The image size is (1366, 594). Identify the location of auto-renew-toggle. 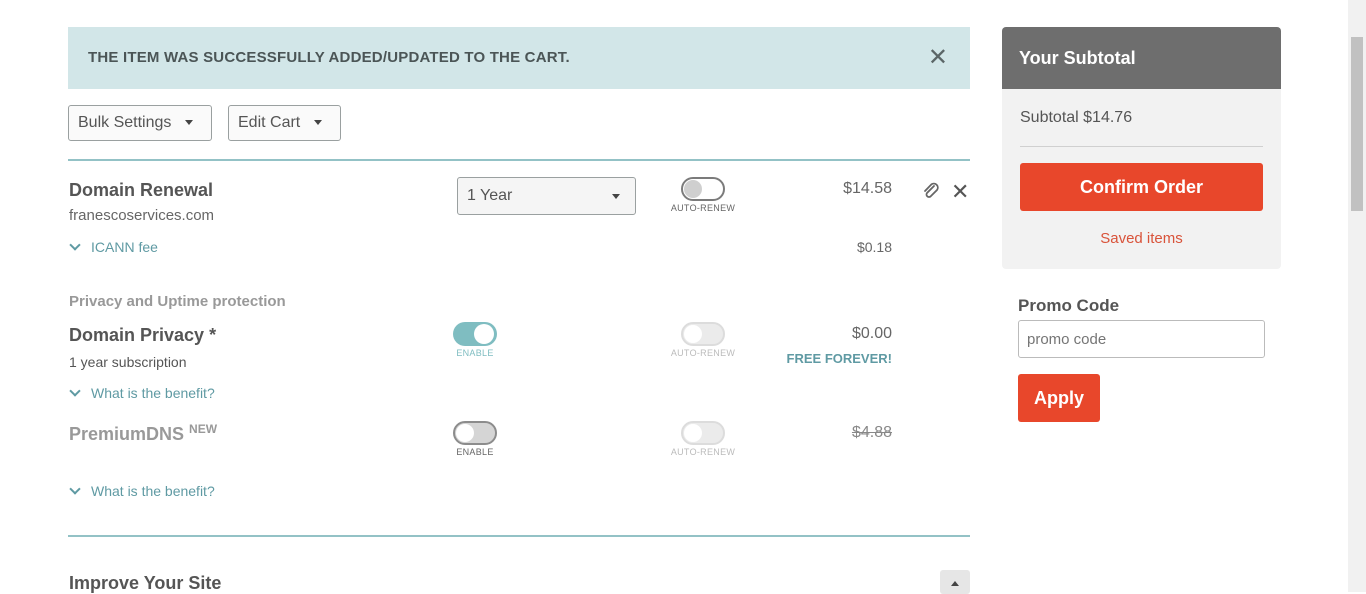
(703, 189).